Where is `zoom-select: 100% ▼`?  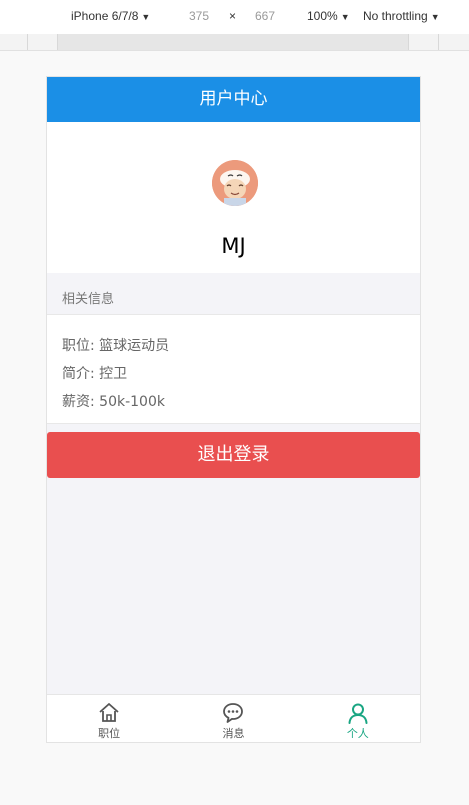 zoom-select: 100% ▼ is located at coordinates (328, 16).